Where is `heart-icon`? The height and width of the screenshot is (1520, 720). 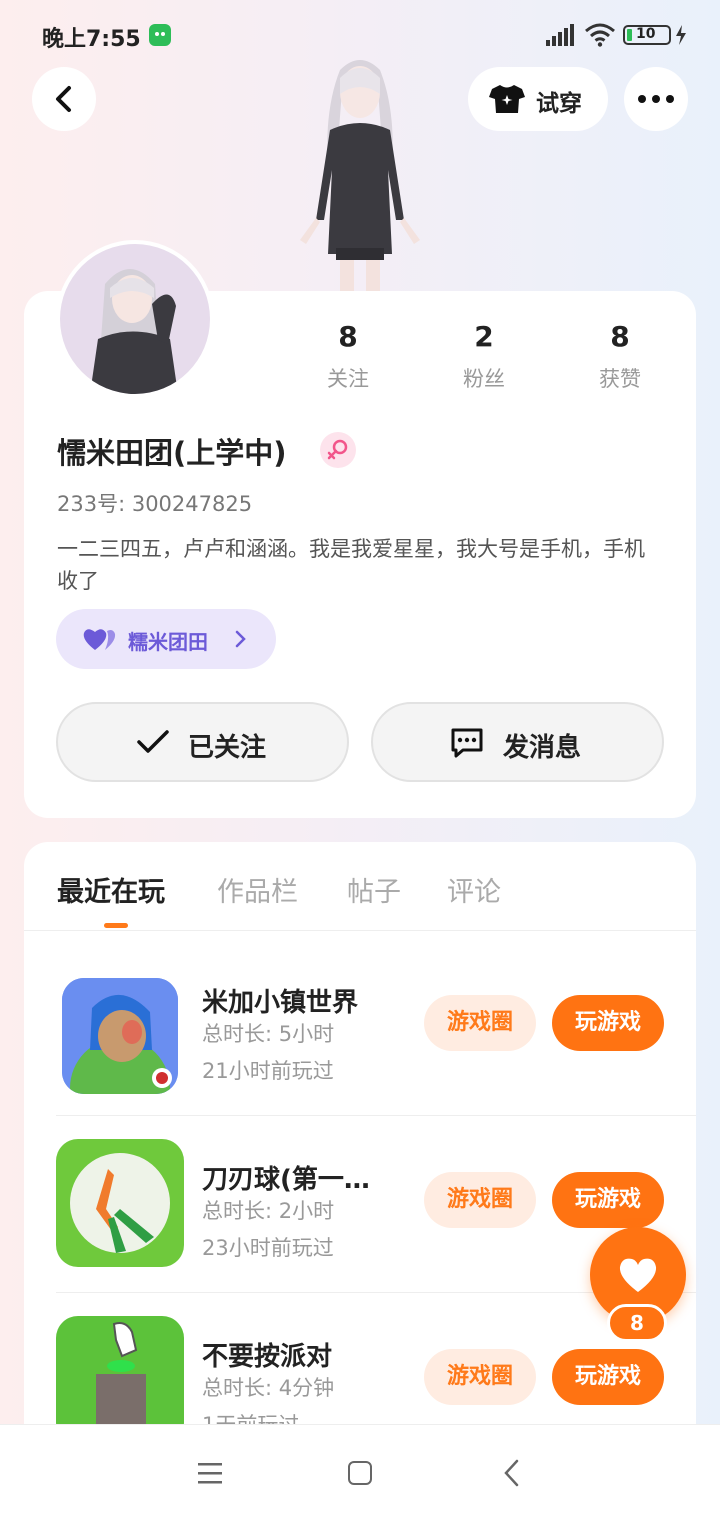
heart-icon is located at coordinates (638, 1275).